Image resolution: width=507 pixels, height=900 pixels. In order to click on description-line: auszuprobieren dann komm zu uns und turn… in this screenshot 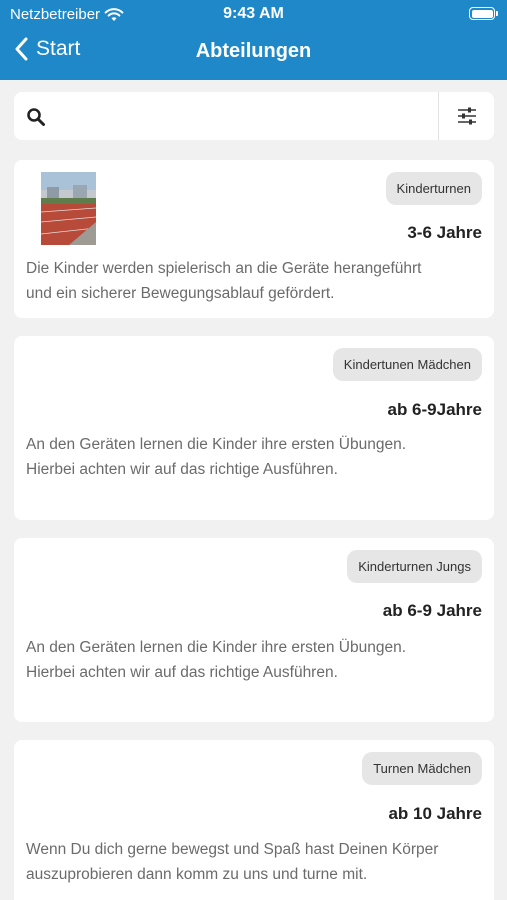, I will do `click(197, 874)`.